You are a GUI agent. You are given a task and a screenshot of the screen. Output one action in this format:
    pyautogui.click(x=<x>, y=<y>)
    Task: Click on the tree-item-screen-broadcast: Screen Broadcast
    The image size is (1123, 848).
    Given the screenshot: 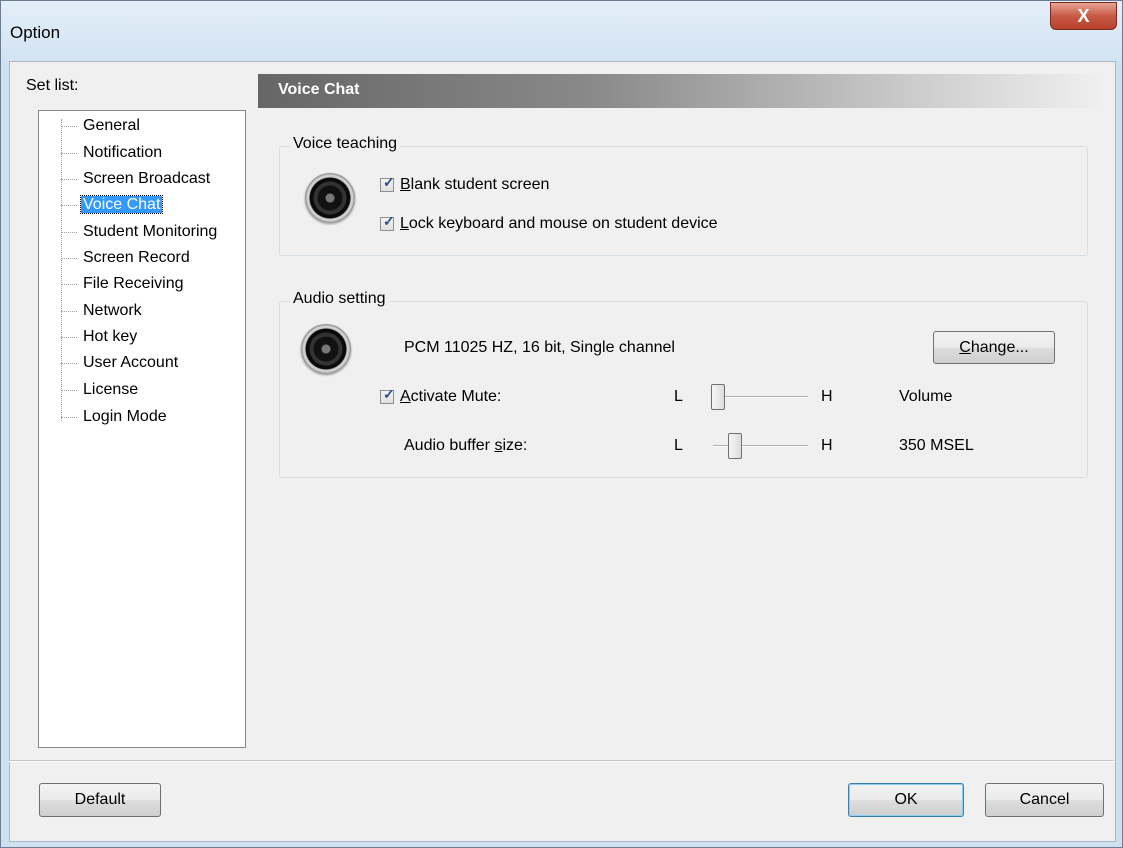 What is the action you would take?
    pyautogui.click(x=136, y=179)
    